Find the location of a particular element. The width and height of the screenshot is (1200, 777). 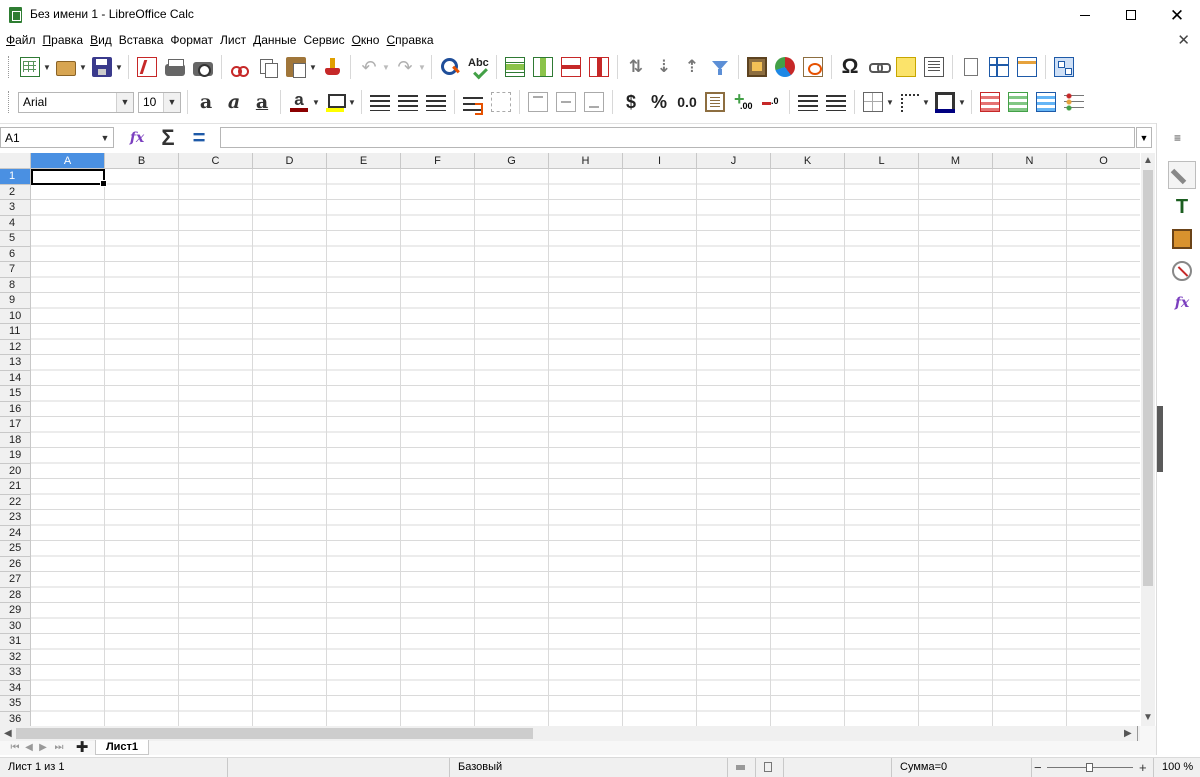

menu-edit: Правка is located at coordinates (65, 40).